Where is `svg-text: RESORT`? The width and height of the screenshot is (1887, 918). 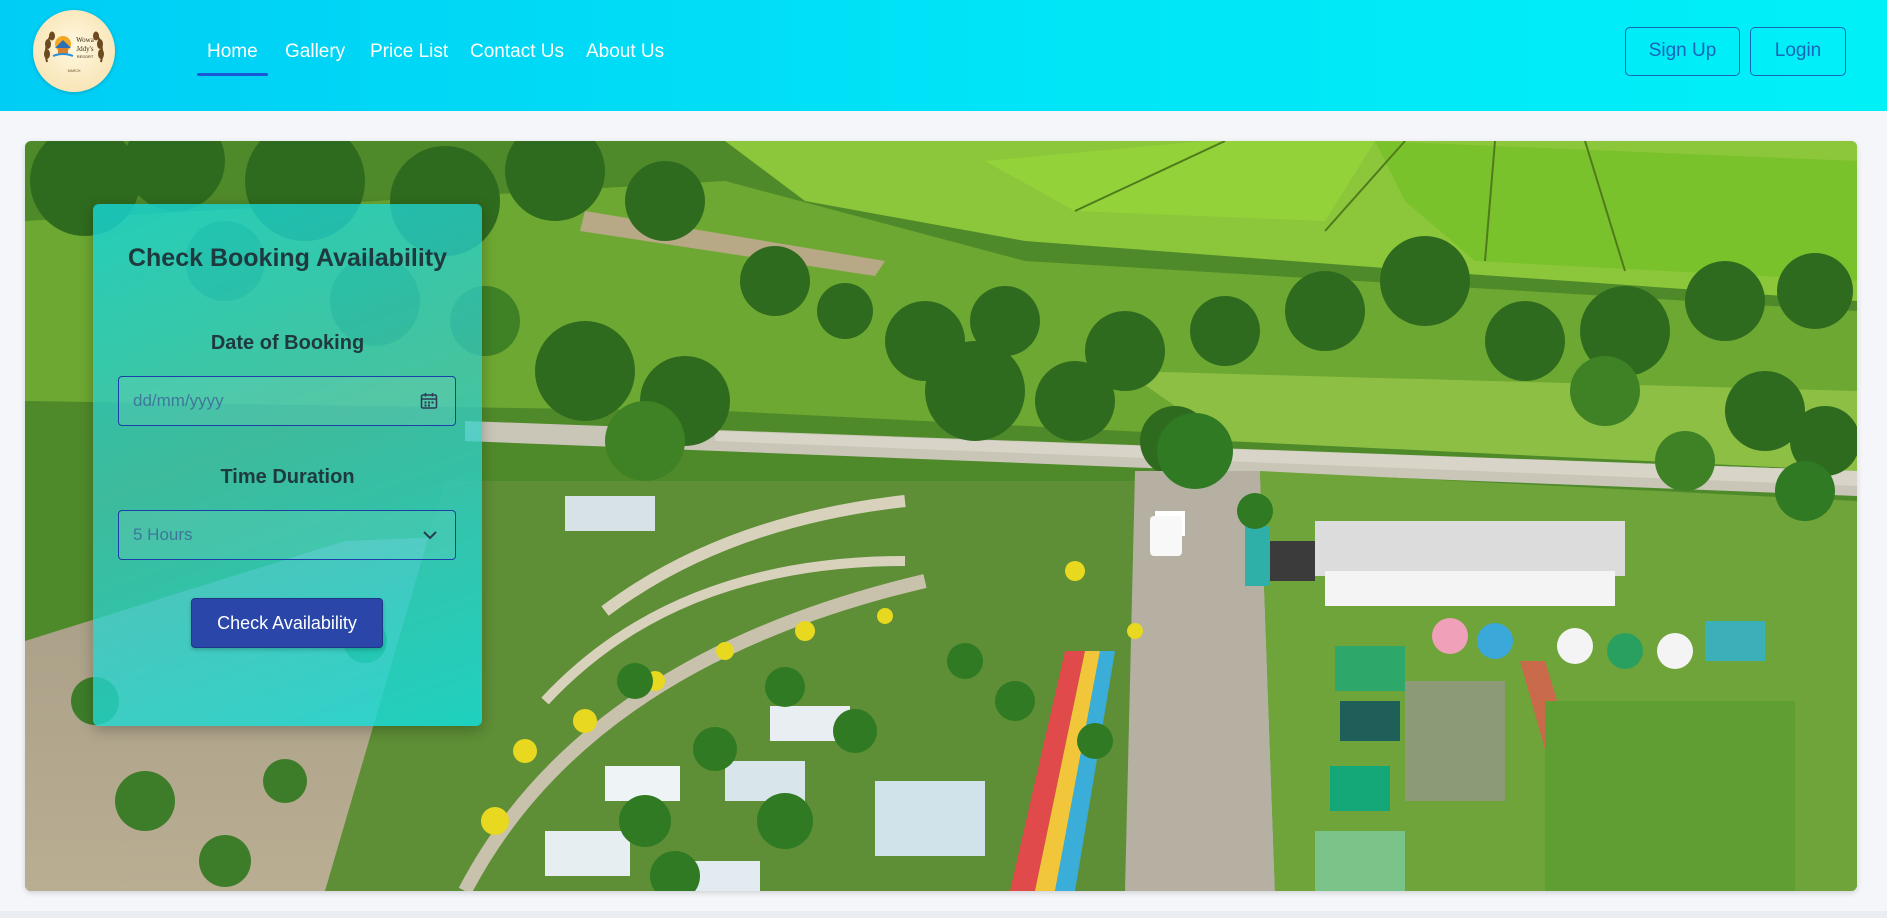 svg-text: RESORT is located at coordinates (85, 56).